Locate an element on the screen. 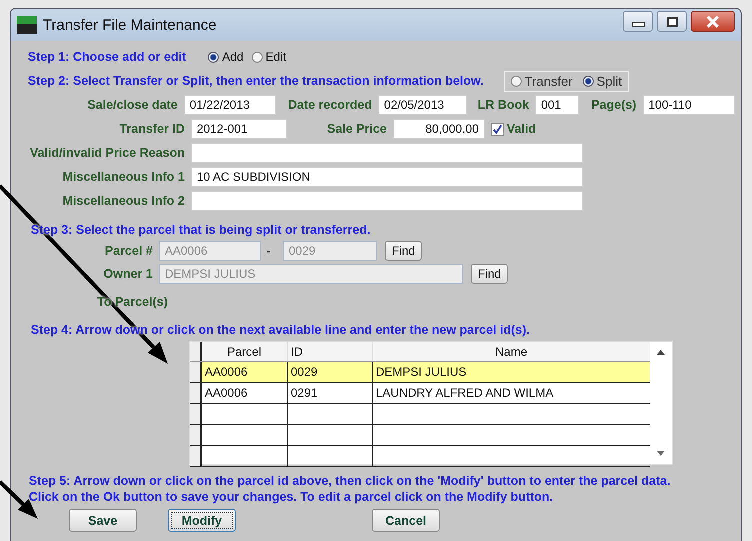 The image size is (752, 541). field-label: Transfer ID is located at coordinates (152, 129).